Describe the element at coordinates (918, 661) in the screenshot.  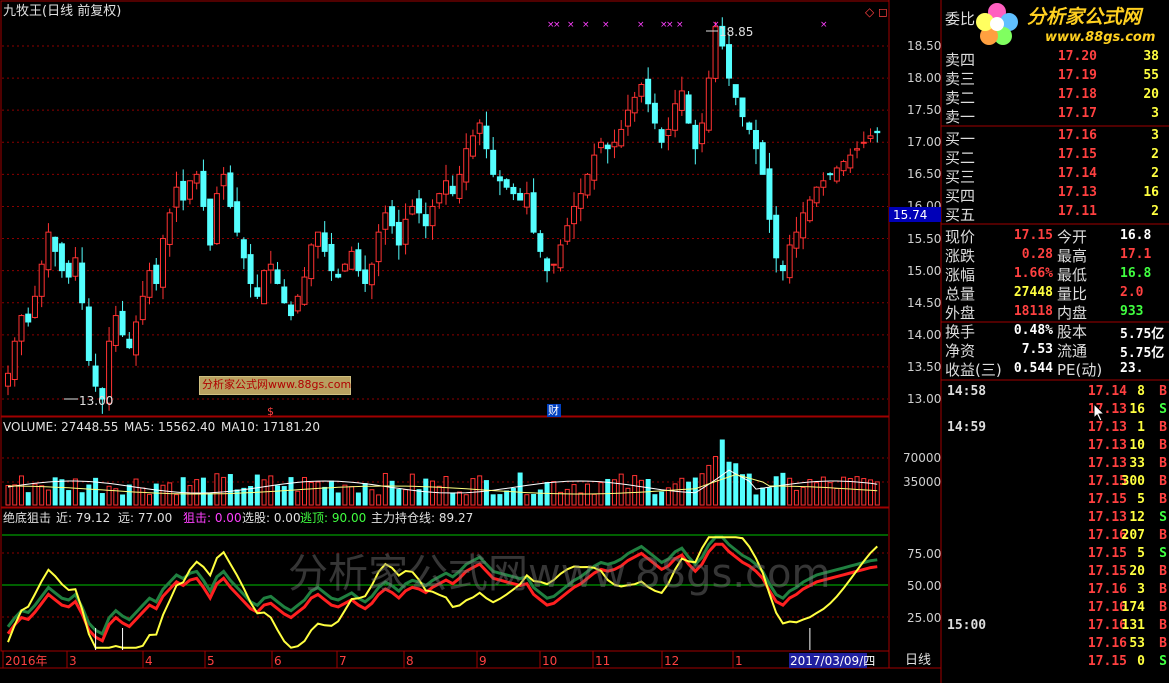
I see `period-label: 日线` at that location.